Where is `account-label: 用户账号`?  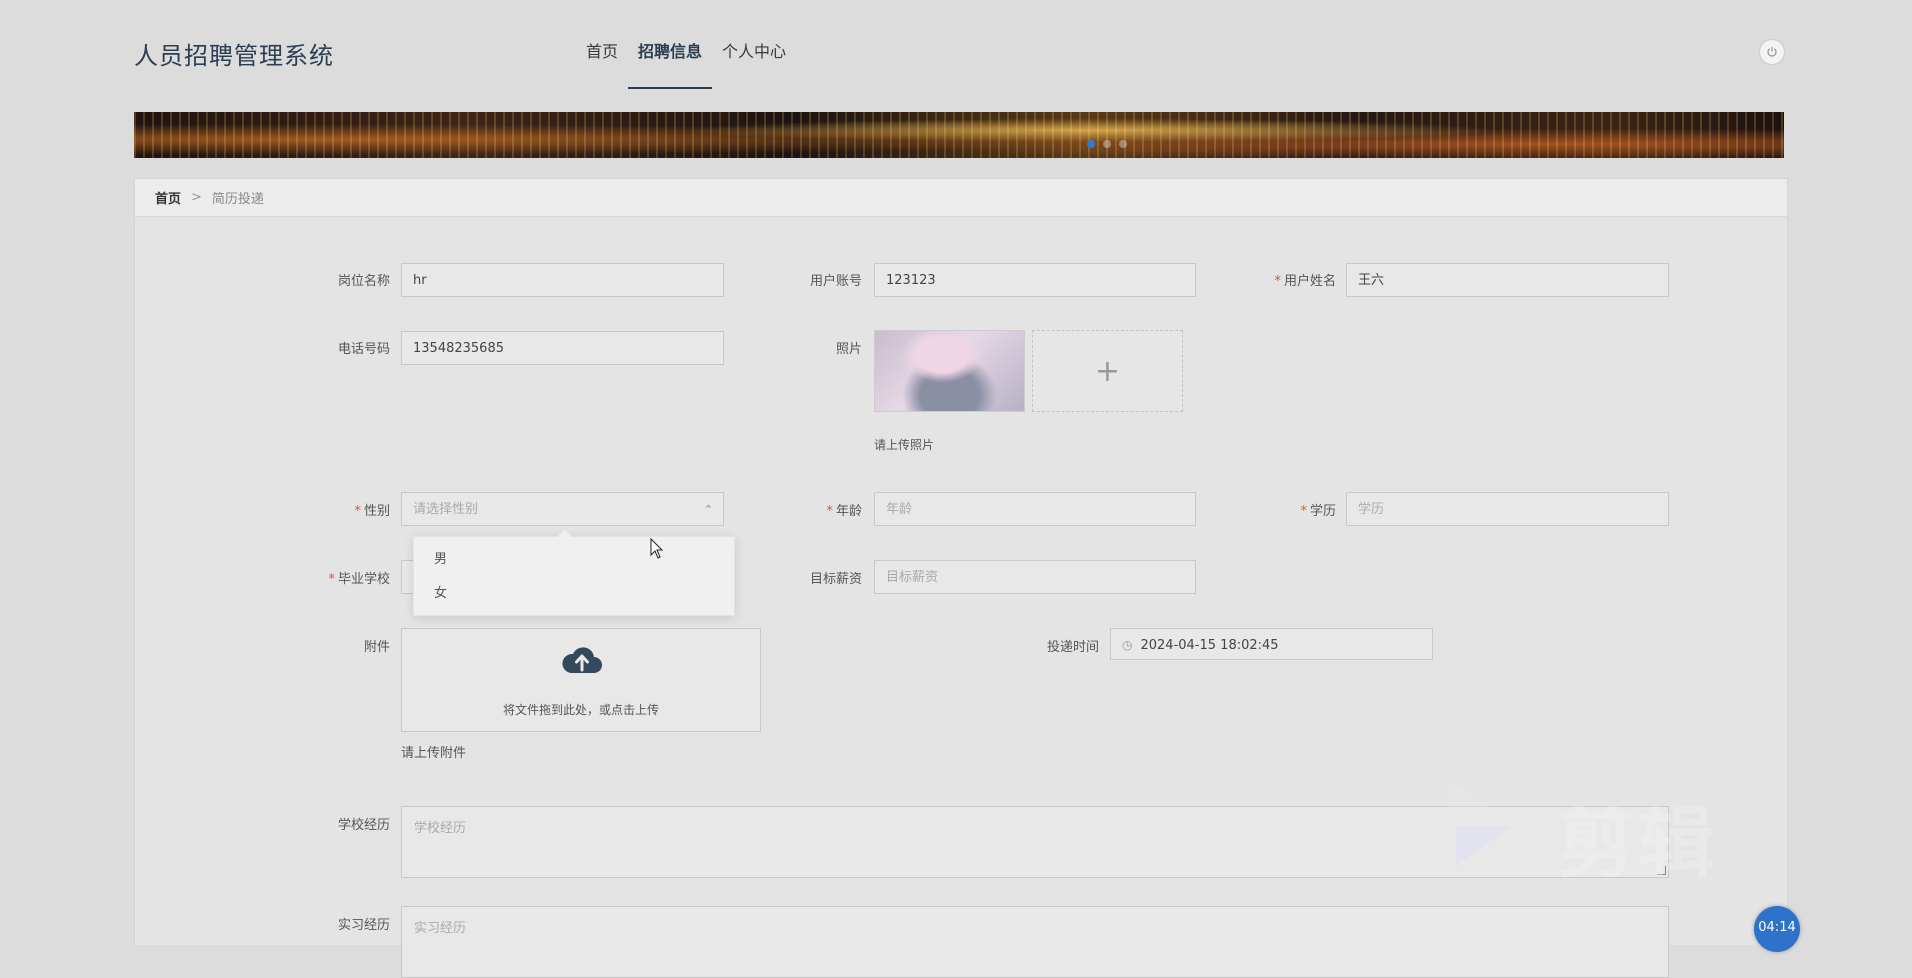
account-label: 用户账号 is located at coordinates (835, 281).